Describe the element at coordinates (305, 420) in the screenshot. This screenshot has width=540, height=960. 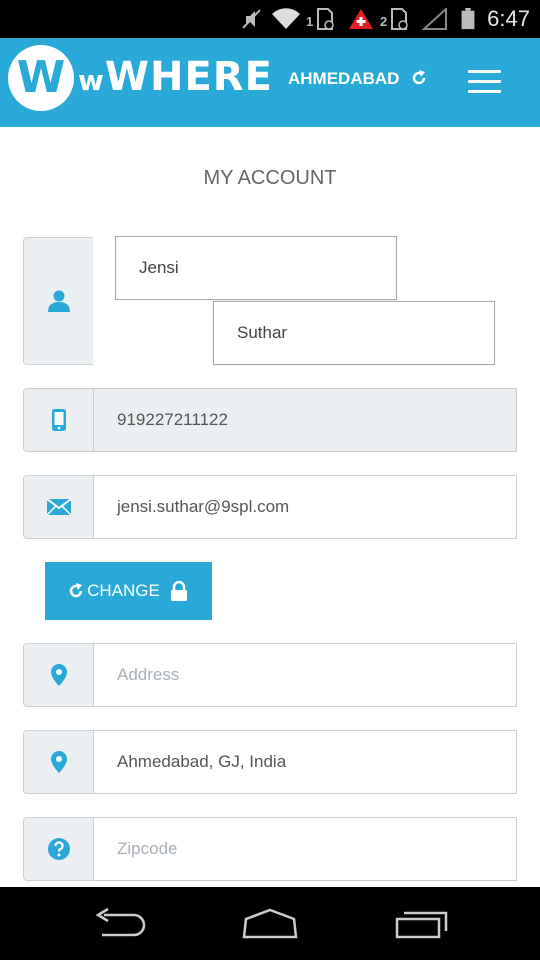
I see `phone-field: 919227211122` at that location.